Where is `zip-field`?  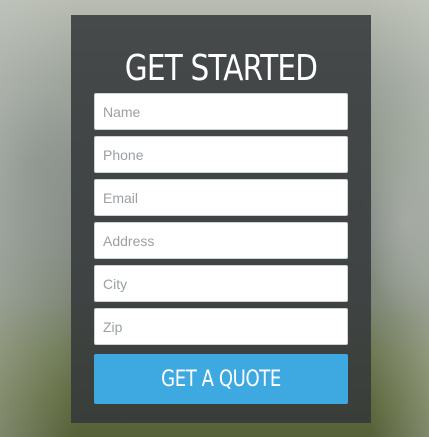
zip-field is located at coordinates (221, 326).